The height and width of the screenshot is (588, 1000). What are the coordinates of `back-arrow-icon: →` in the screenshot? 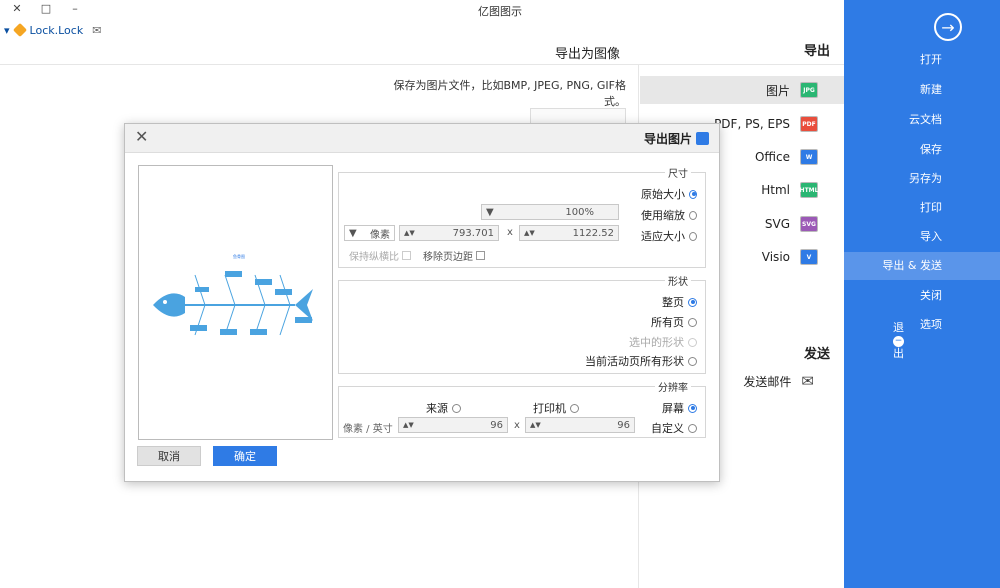 It's located at (948, 27).